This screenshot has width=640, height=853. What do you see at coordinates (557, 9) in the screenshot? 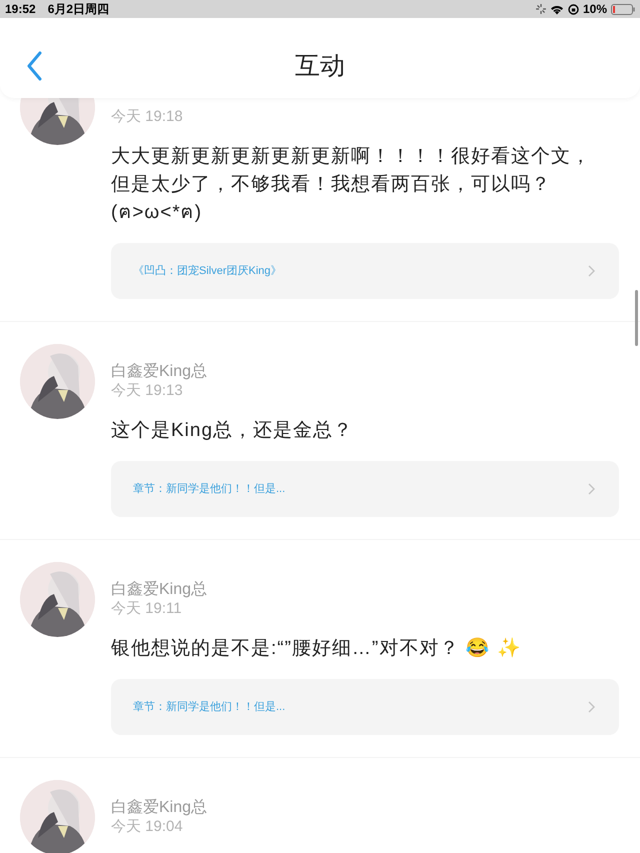
I see `wifi-icon` at bounding box center [557, 9].